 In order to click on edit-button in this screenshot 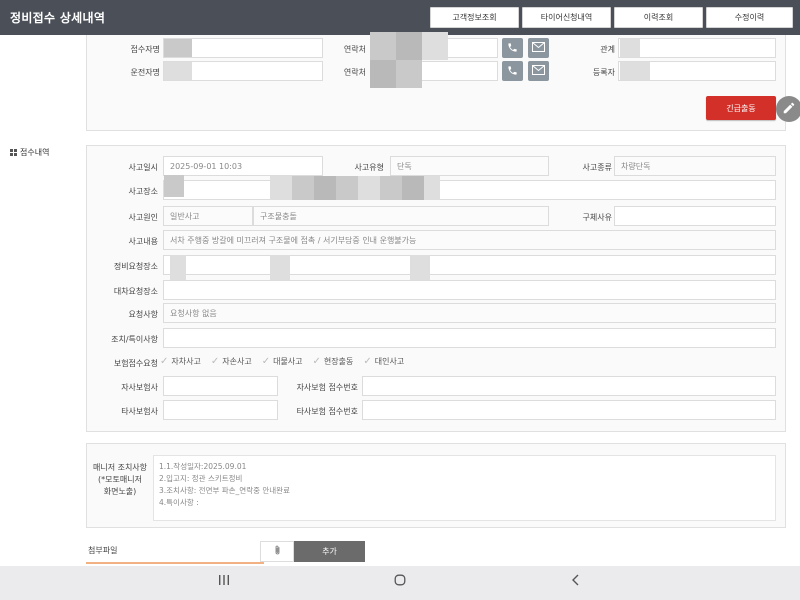, I will do `click(788, 109)`.